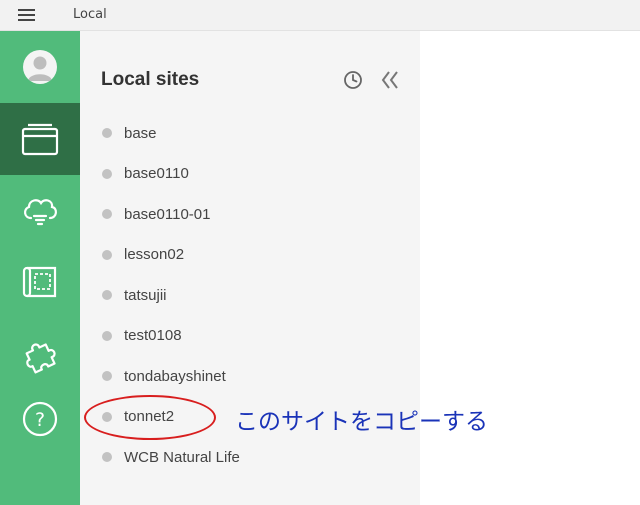  Describe the element at coordinates (361, 422) in the screenshot. I see `annotation-text: このサイトをコピーする` at that location.